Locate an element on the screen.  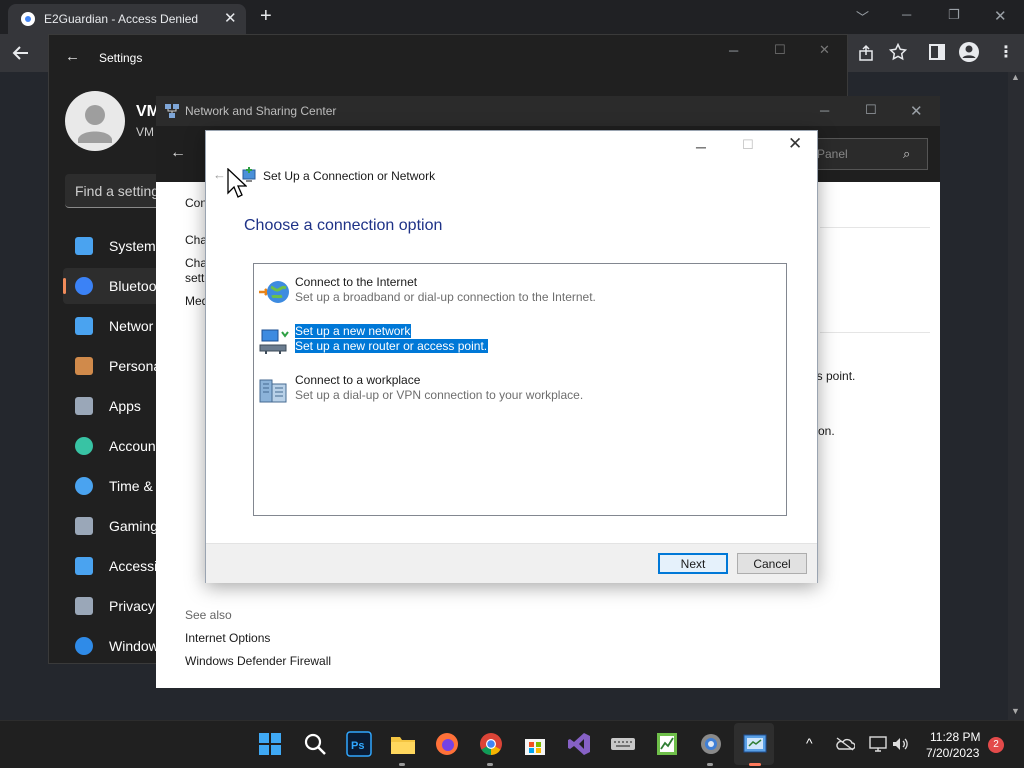
tray-overflow-icon: ^ is located at coordinates (809, 743).